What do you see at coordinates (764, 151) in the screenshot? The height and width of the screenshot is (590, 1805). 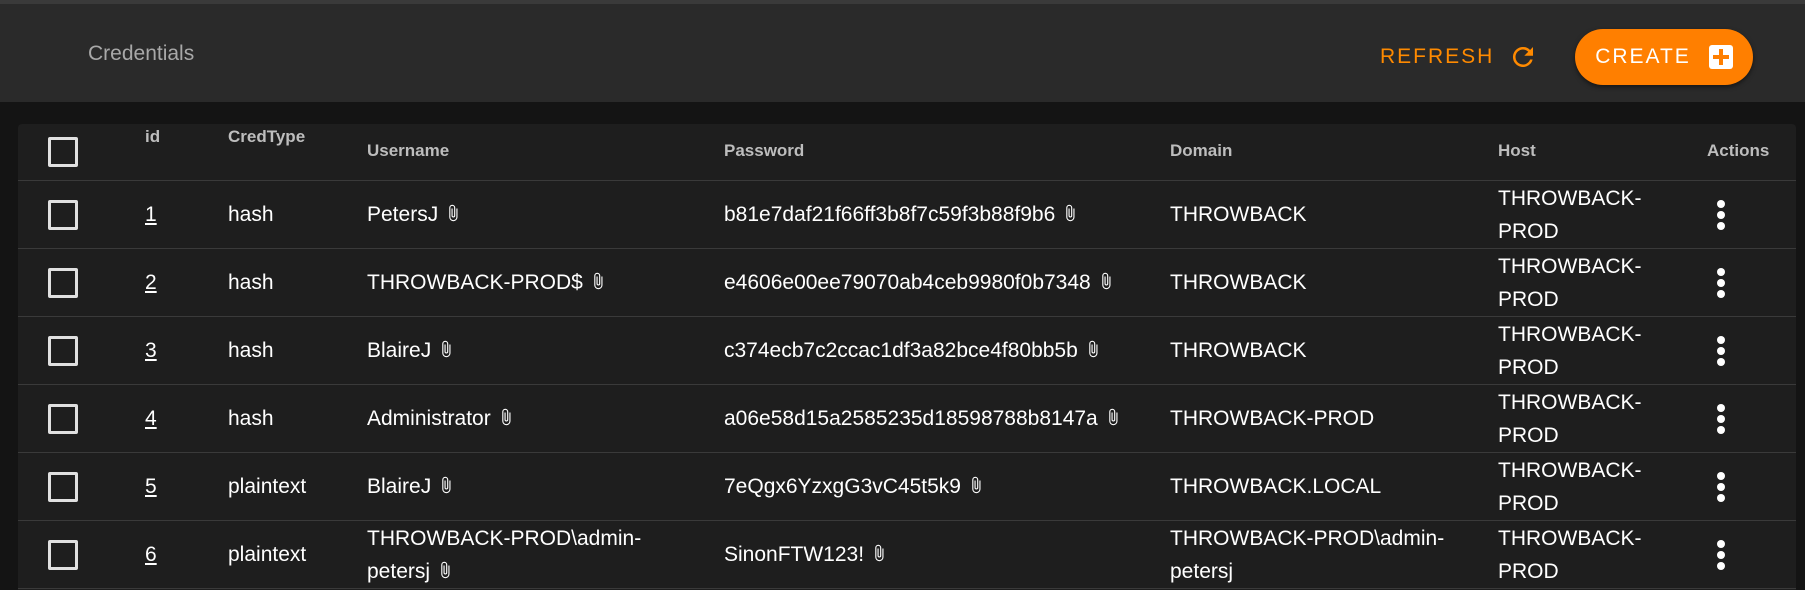 I see `column-header-password: Password` at bounding box center [764, 151].